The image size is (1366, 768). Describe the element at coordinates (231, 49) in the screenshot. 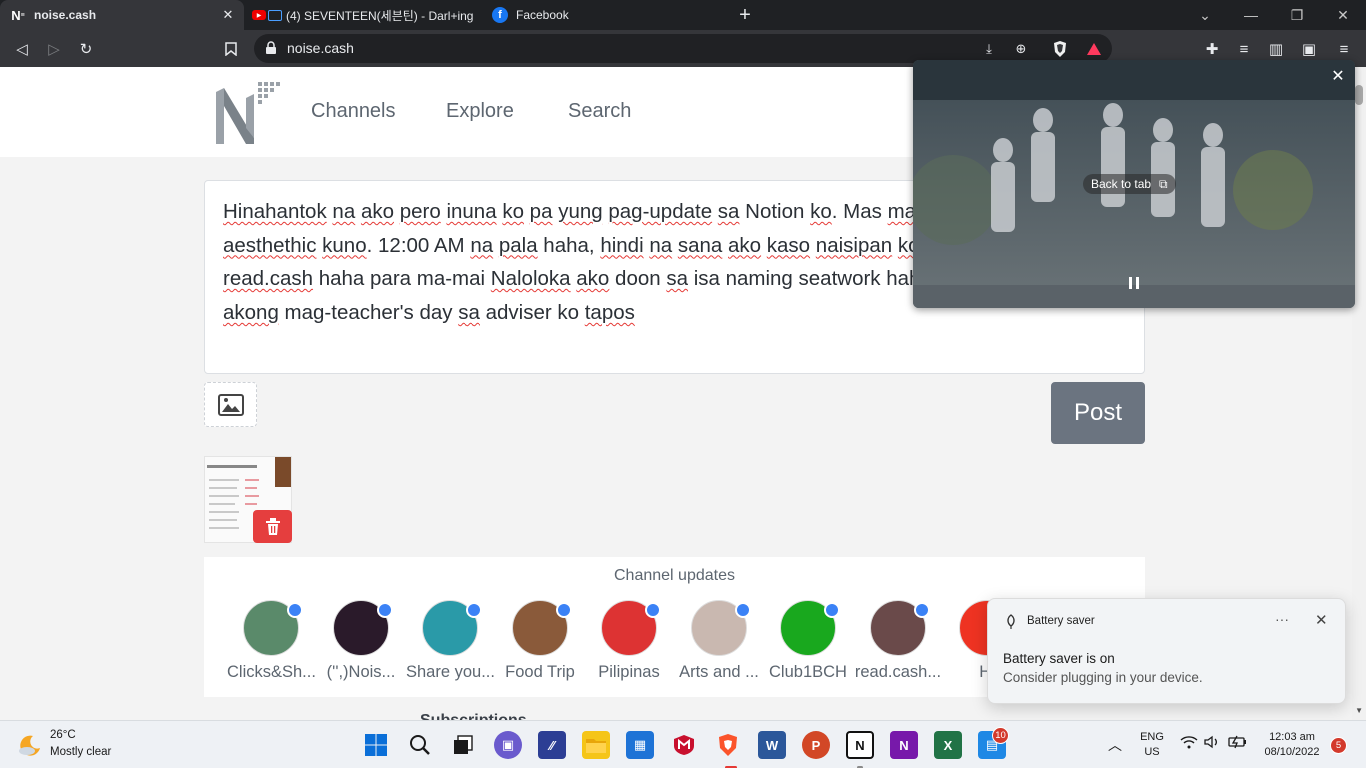

I see `bookmark-icon` at that location.